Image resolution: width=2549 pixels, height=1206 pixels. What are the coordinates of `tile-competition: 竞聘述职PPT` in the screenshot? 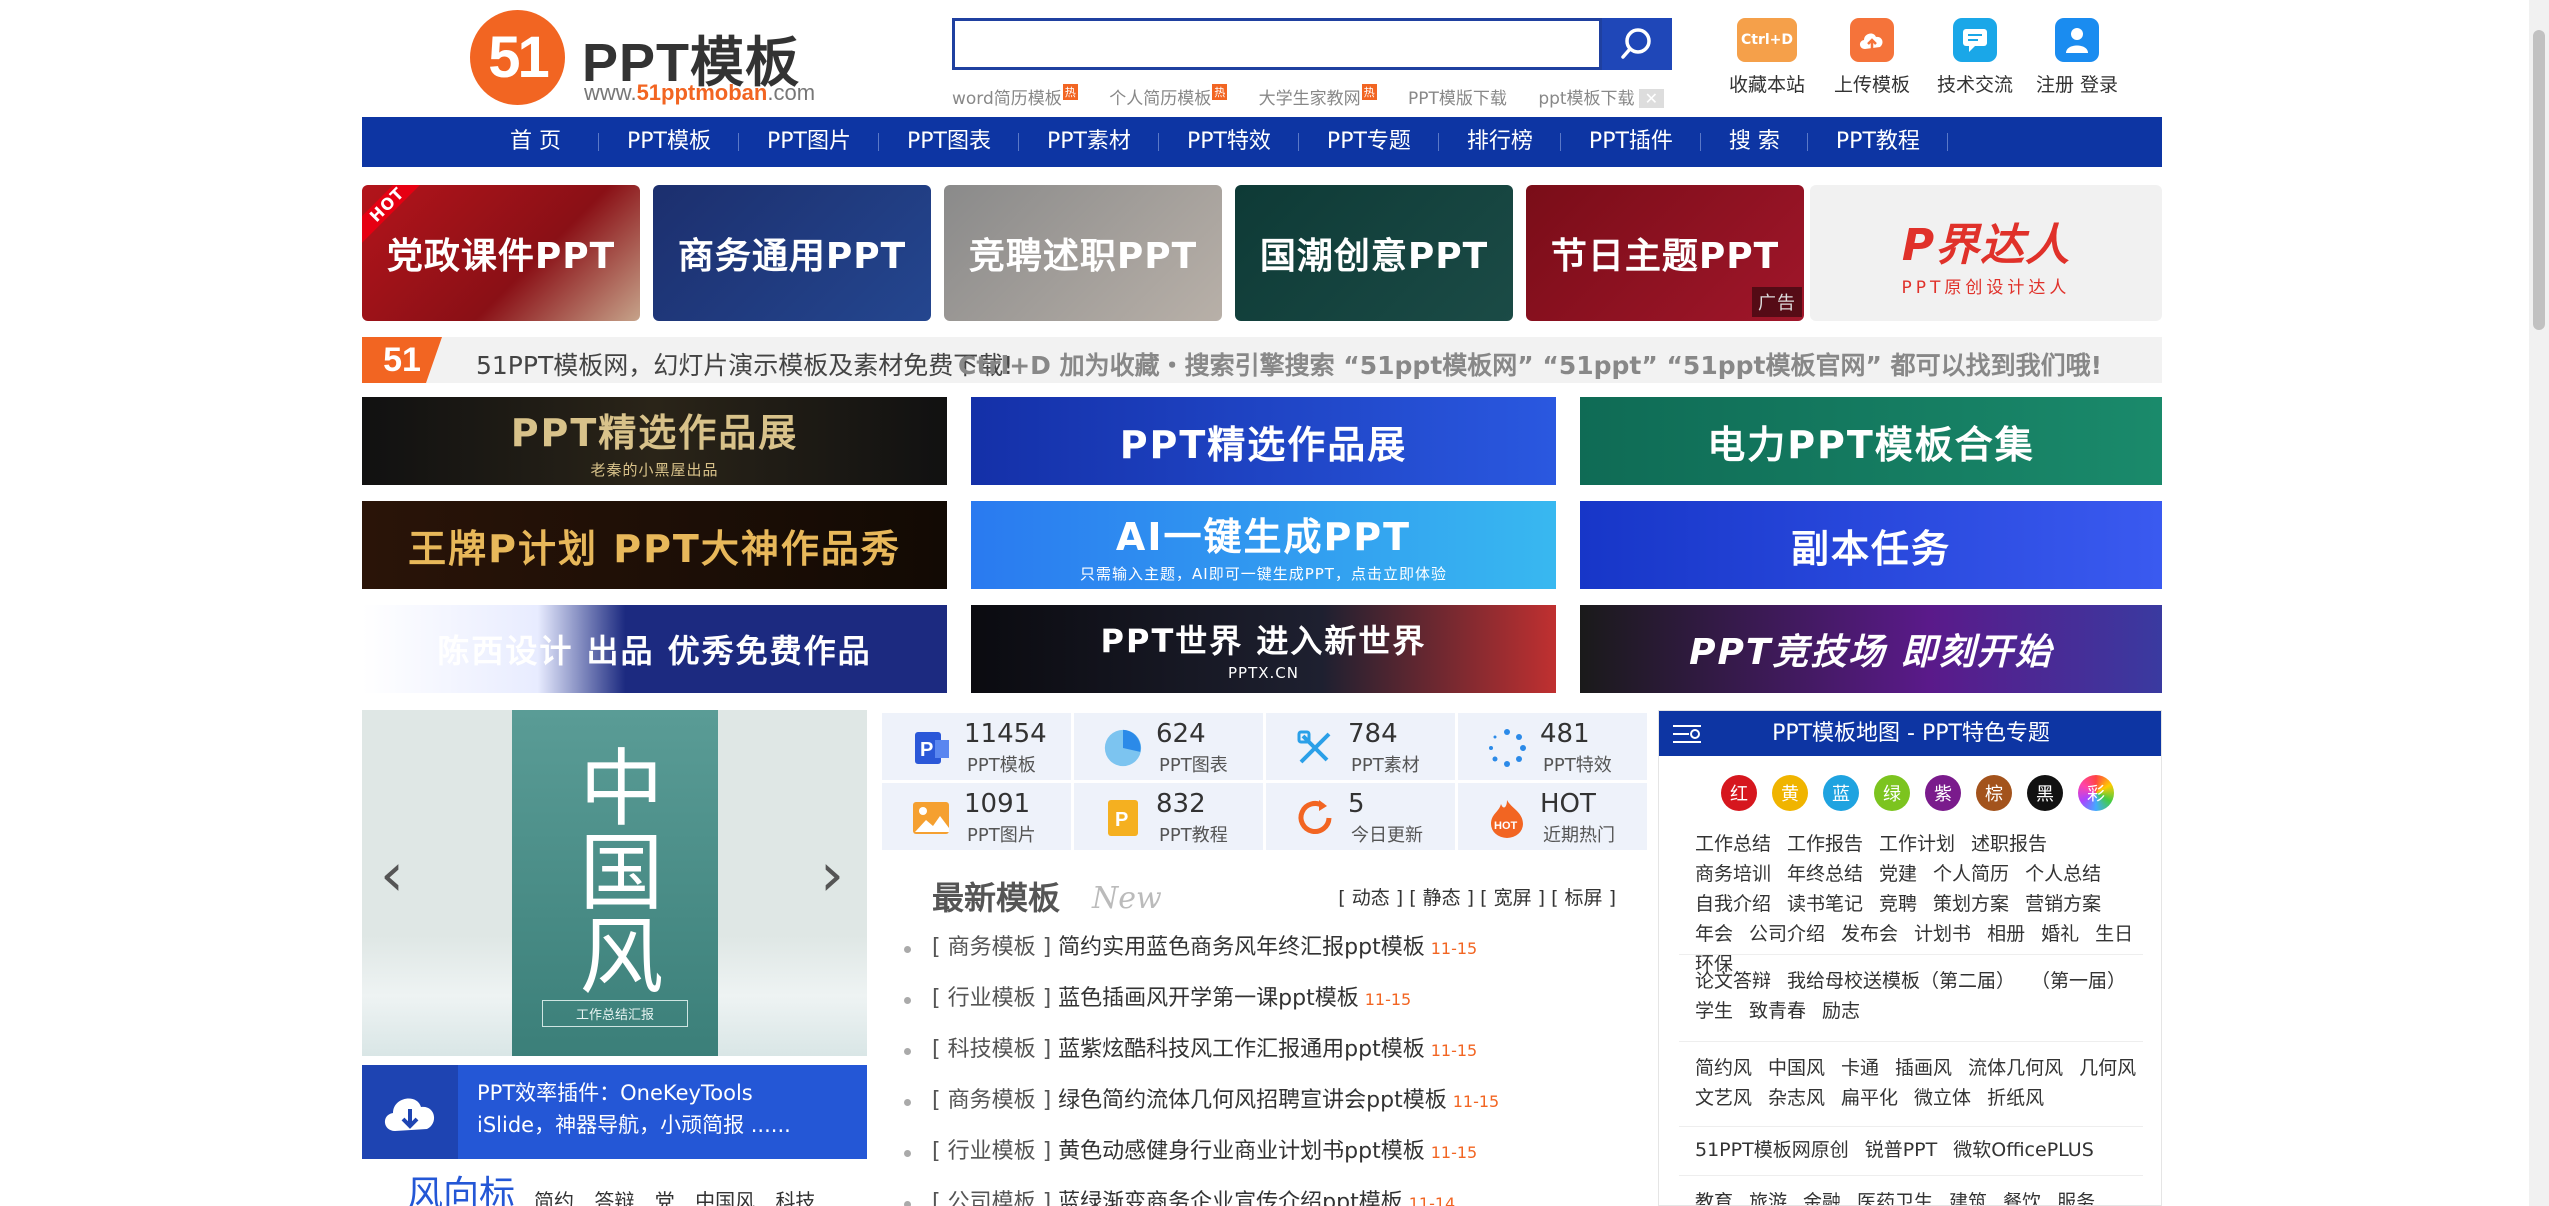 It's located at (1083, 253).